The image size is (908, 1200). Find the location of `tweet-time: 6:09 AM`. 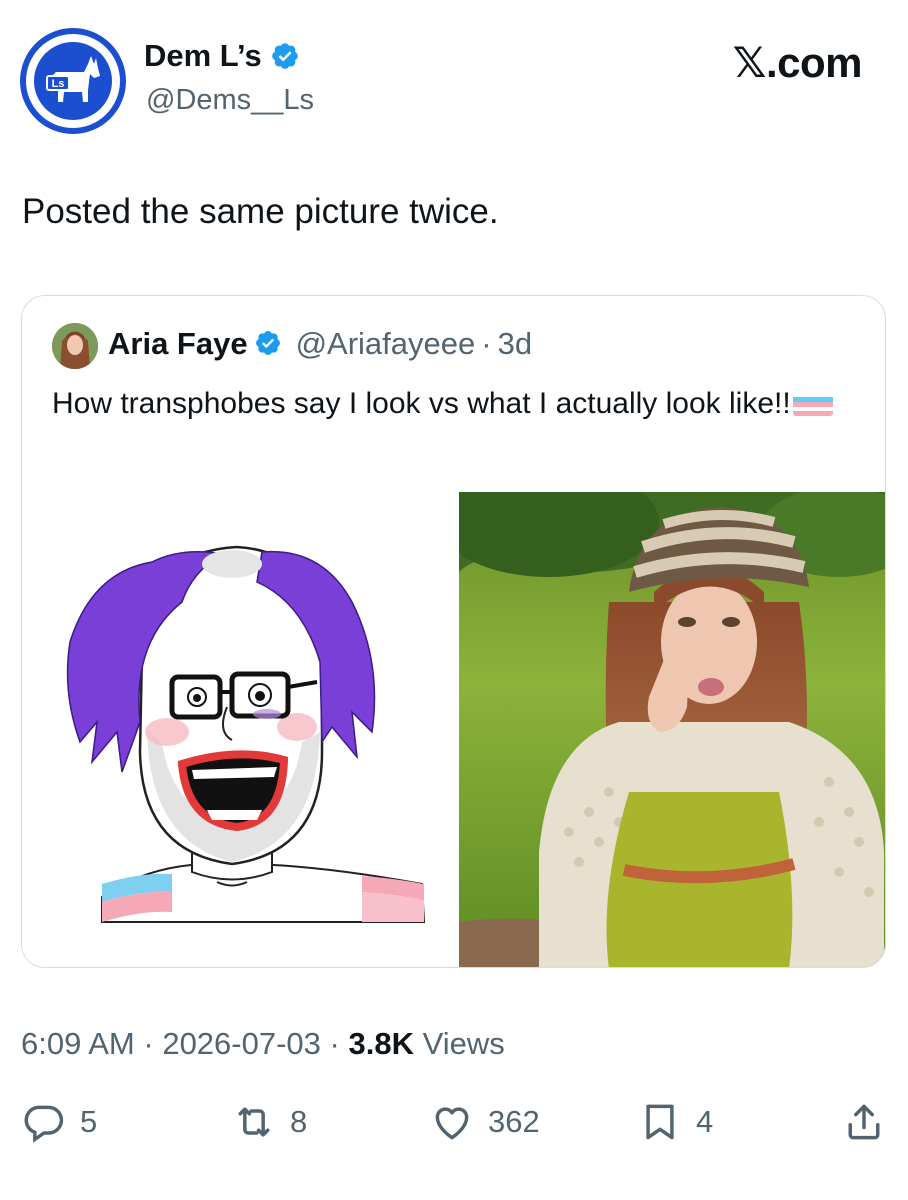

tweet-time: 6:09 AM is located at coordinates (78, 1043).